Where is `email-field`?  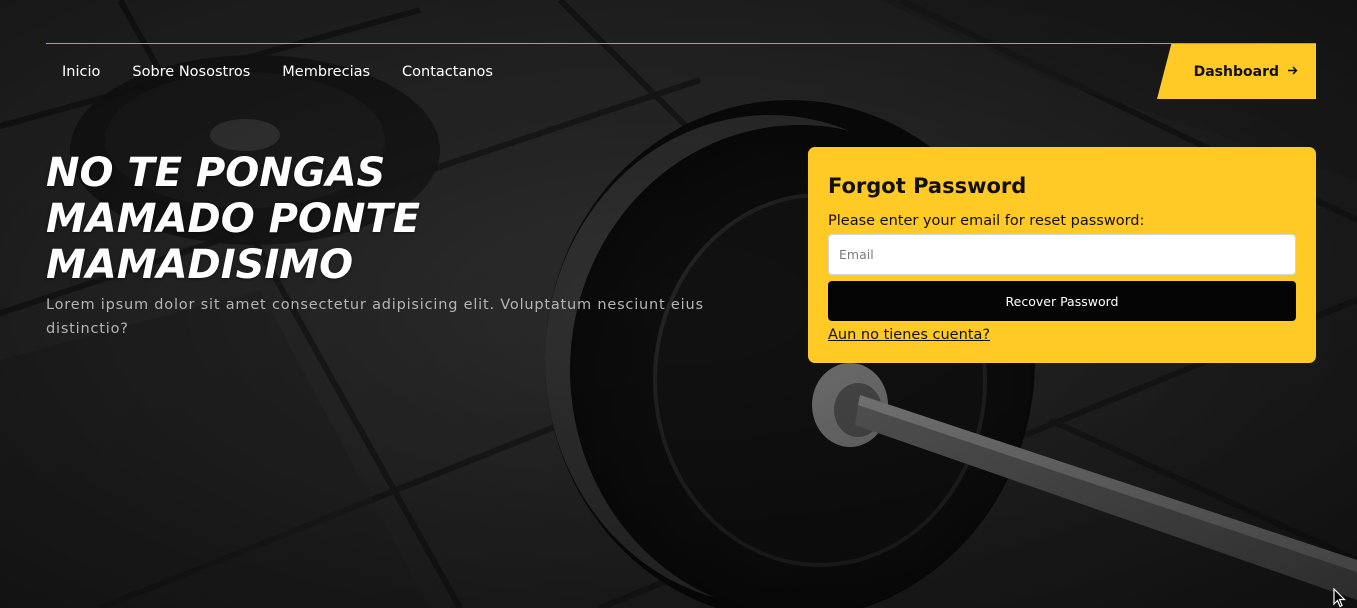 email-field is located at coordinates (1062, 254).